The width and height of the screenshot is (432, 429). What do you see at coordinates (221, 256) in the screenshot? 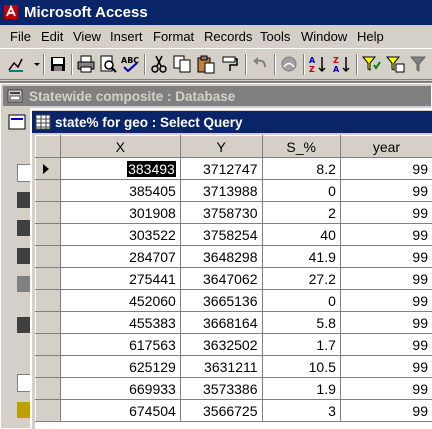
I see `cell-y: 3648298` at bounding box center [221, 256].